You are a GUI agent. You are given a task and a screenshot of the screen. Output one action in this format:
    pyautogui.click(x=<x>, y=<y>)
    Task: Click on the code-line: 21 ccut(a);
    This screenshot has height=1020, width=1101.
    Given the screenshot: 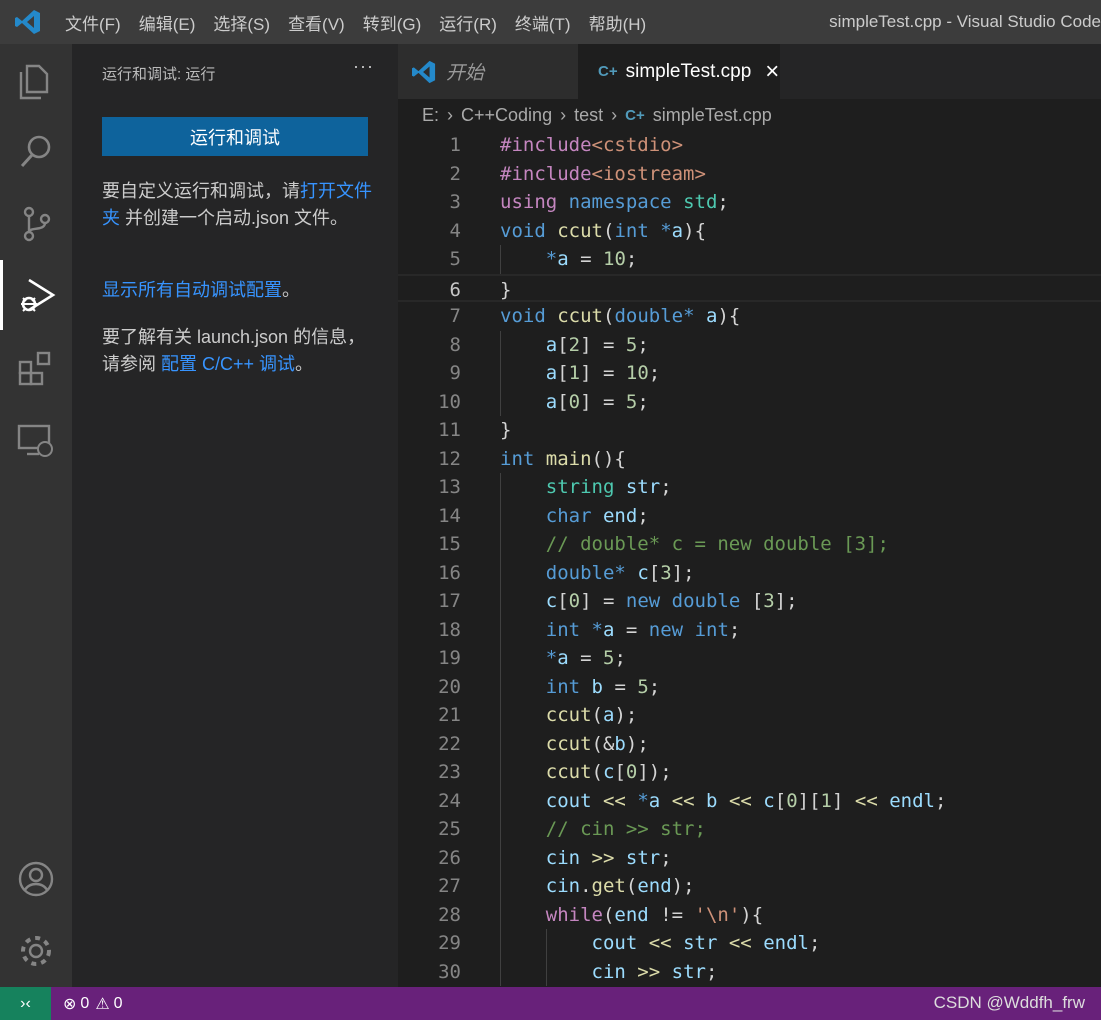 What is the action you would take?
    pyautogui.click(x=749, y=715)
    